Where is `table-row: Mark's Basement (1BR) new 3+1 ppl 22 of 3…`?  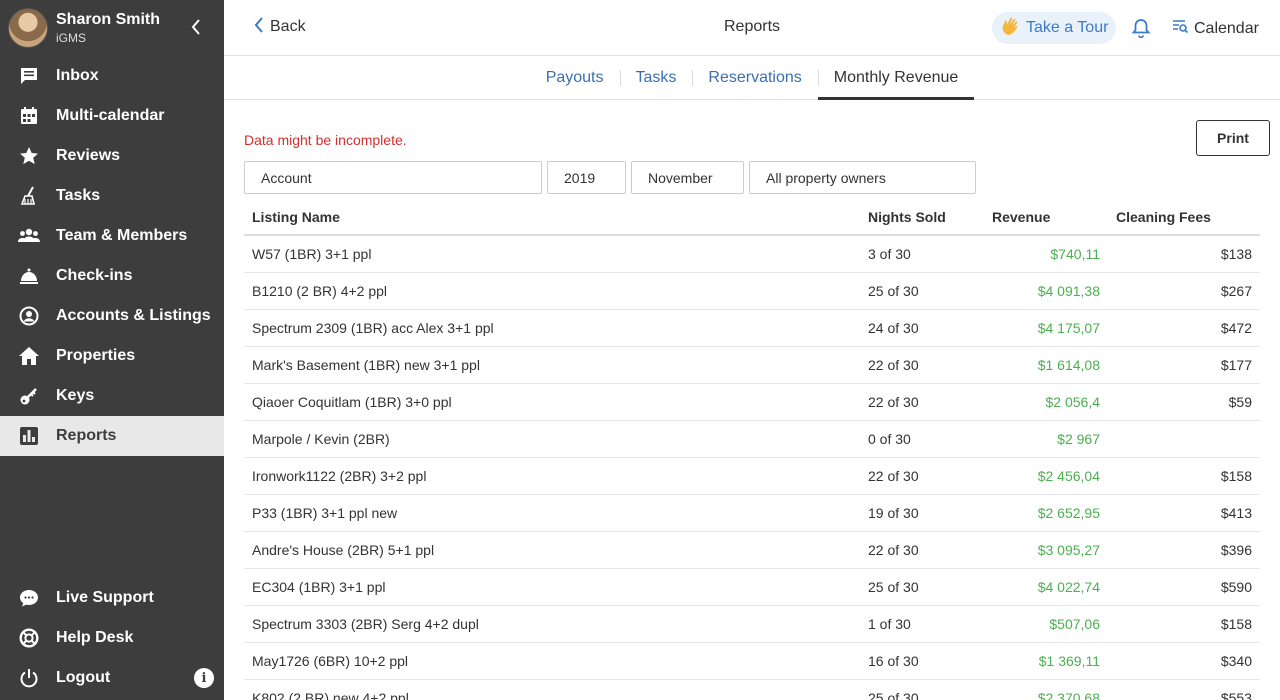
table-row: Mark's Basement (1BR) new 3+1 ppl 22 of 3… is located at coordinates (752, 365).